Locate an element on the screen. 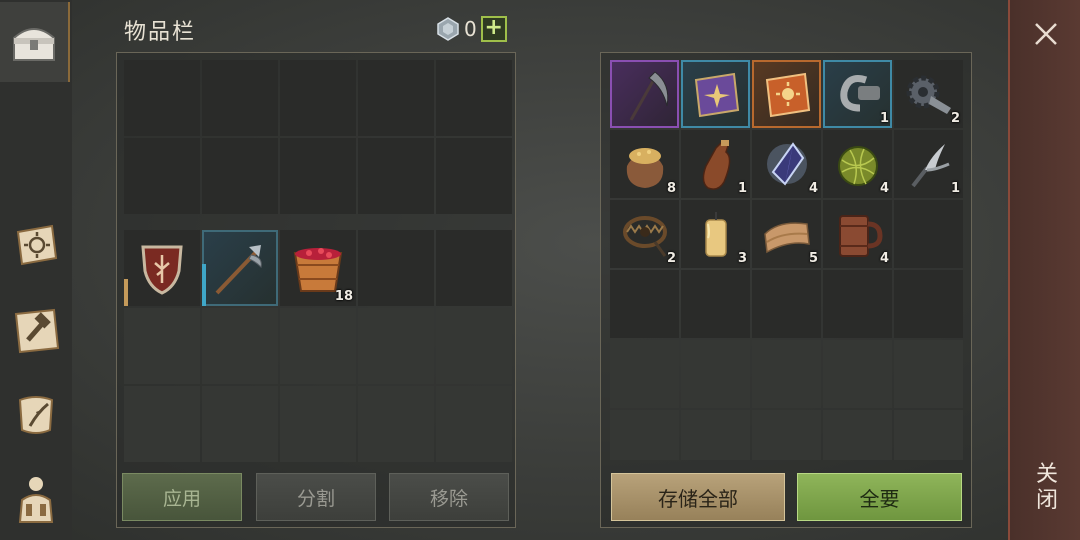  grain-sack-icon is located at coordinates (644, 168).